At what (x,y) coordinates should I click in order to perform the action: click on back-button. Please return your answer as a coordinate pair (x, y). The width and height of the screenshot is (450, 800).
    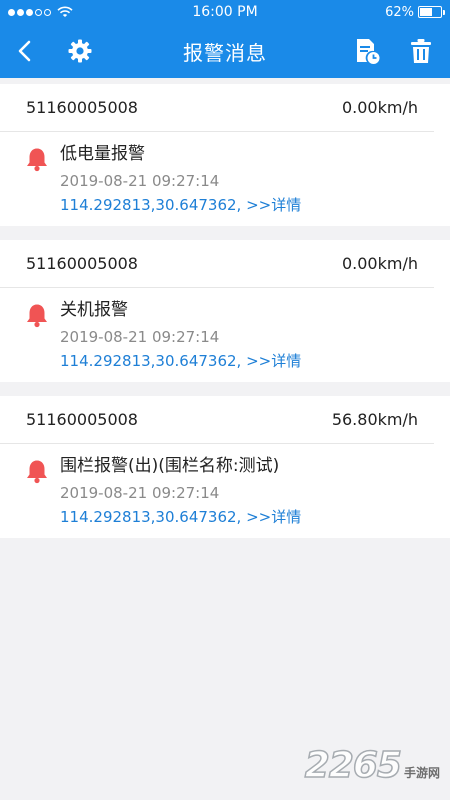
    Looking at the image, I should click on (25, 51).